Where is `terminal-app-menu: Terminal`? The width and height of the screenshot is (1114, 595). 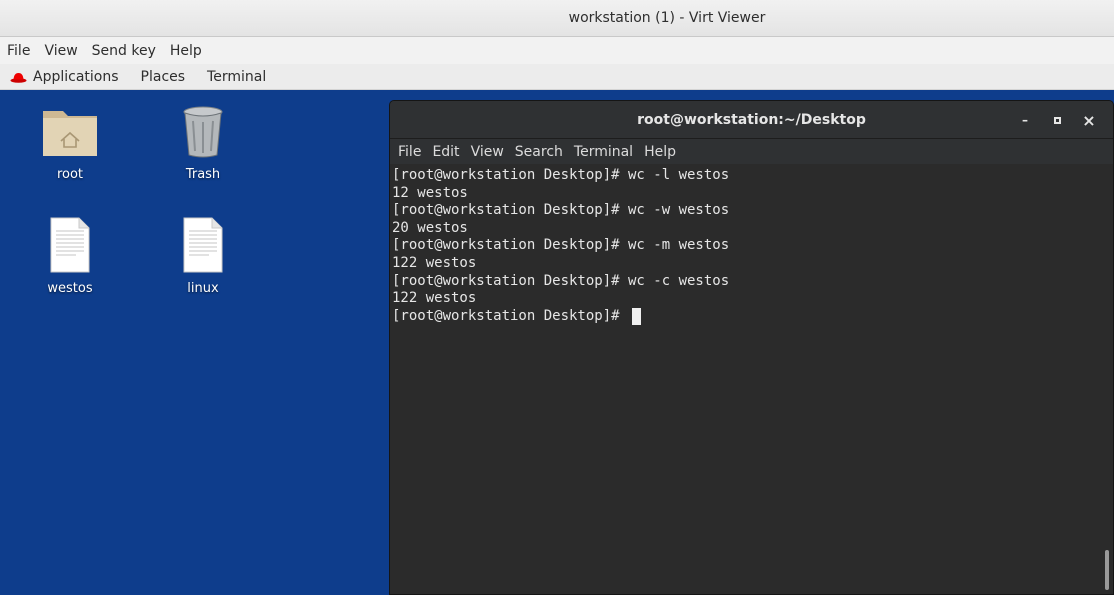 terminal-app-menu: Terminal is located at coordinates (236, 77).